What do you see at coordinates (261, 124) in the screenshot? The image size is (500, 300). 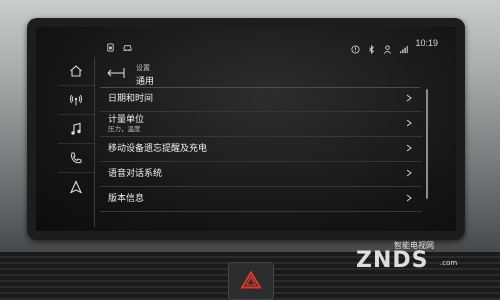 I see `menu-item-units: 计量单位 压力，温度` at bounding box center [261, 124].